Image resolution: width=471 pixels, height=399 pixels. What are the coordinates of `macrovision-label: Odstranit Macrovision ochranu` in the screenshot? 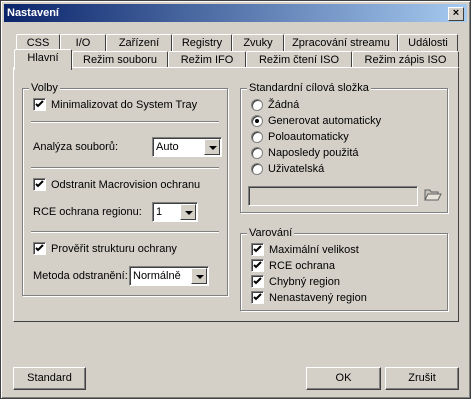 It's located at (126, 184).